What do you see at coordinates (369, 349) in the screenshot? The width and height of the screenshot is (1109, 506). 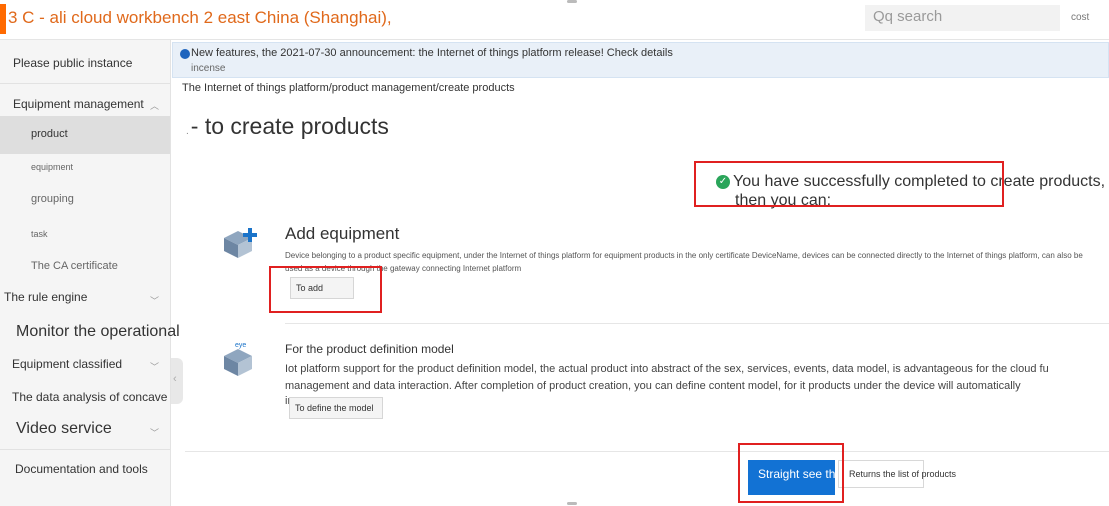 I see `define-model-title: For the product definition model` at bounding box center [369, 349].